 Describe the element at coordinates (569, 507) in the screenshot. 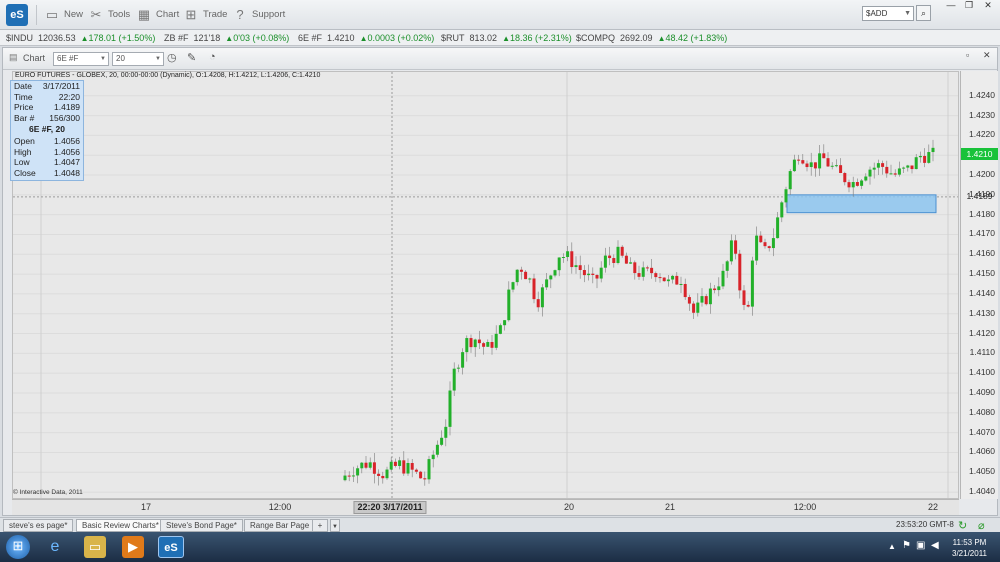

I see `time-tick-label: 20` at that location.